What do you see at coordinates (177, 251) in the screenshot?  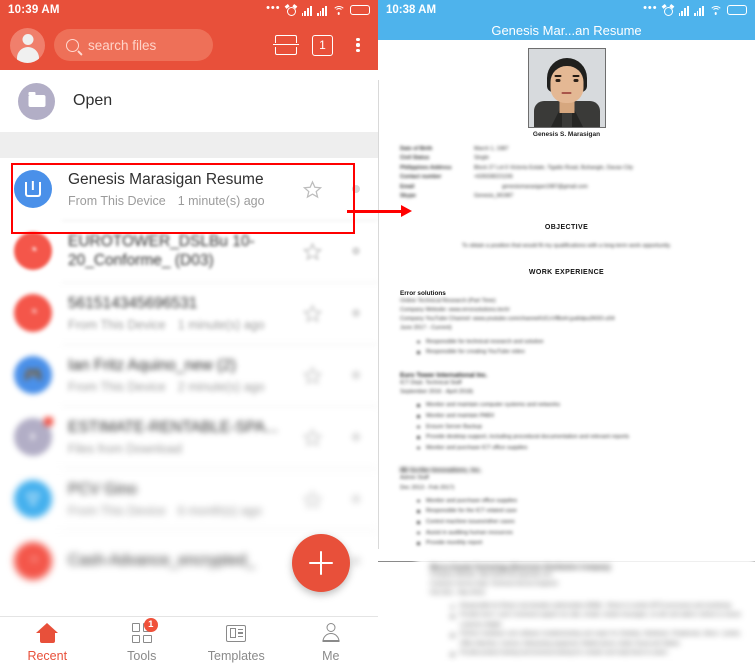 I see `file-meta: EUROTOWER_DSLBu 10-20_Conforme_ (D03)` at bounding box center [177, 251].